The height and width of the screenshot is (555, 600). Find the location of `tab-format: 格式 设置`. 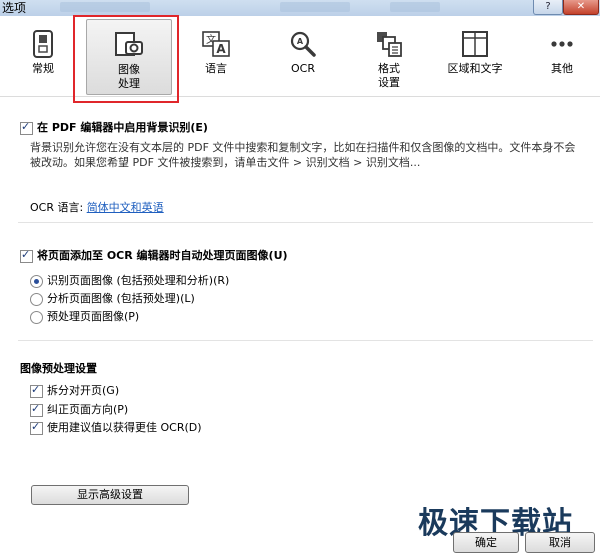

tab-format: 格式 设置 is located at coordinates (389, 65).